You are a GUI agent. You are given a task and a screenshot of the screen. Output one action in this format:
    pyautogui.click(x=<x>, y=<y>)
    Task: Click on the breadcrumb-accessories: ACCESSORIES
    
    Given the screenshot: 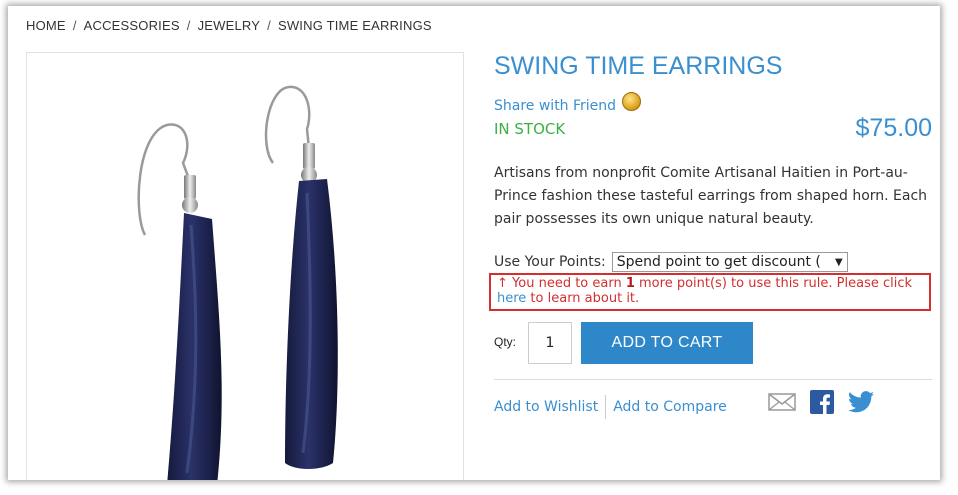 What is the action you would take?
    pyautogui.click(x=132, y=25)
    